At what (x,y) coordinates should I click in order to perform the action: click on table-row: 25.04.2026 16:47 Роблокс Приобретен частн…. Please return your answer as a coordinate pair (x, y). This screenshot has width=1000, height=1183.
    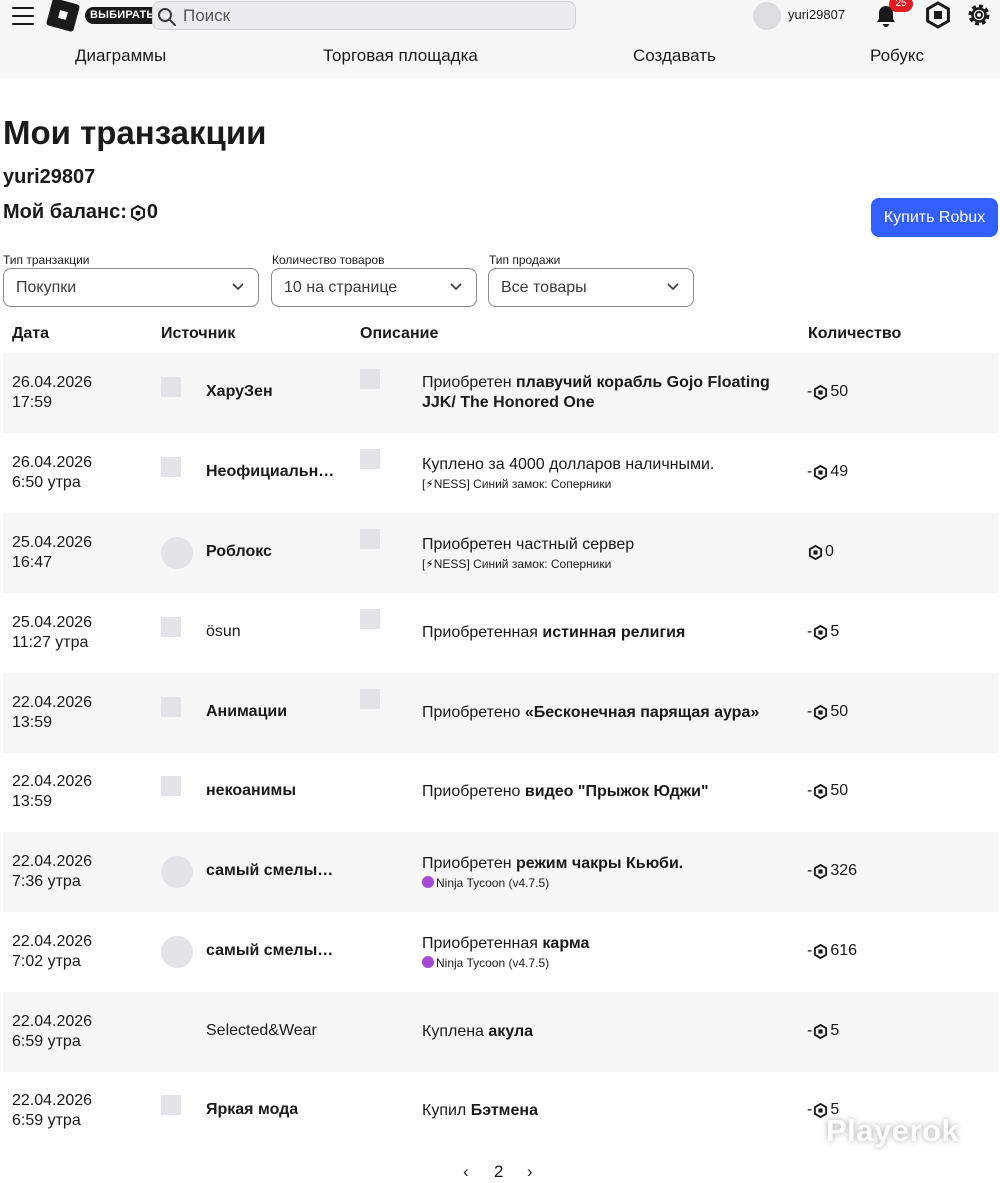
    Looking at the image, I should click on (500, 553).